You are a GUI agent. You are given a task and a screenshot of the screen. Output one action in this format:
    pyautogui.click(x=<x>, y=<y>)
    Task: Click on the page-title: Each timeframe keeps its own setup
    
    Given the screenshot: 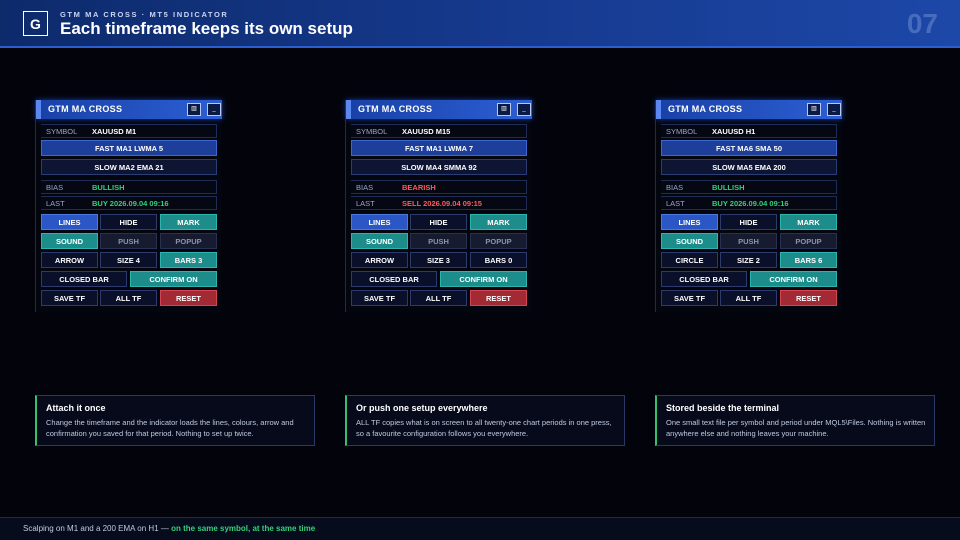 What is the action you would take?
    pyautogui.click(x=206, y=28)
    